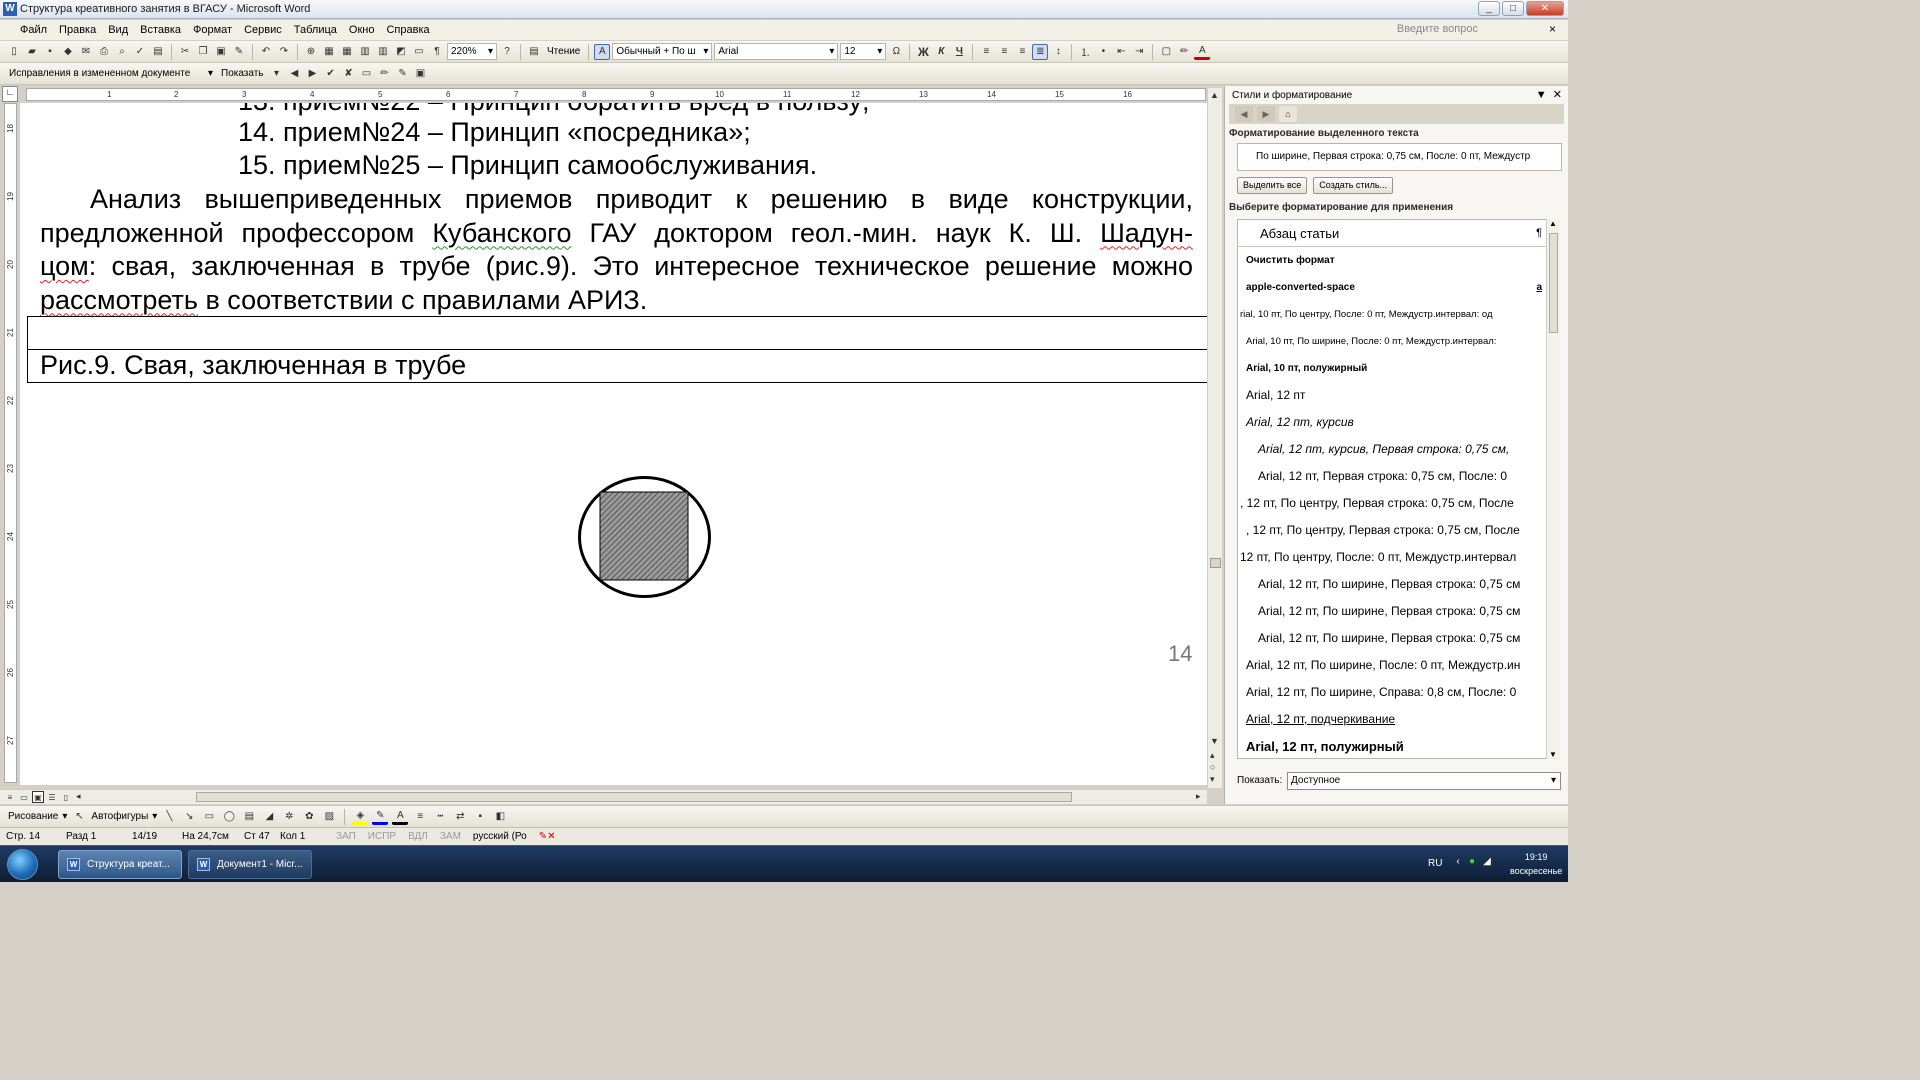  What do you see at coordinates (1085, 52) in the screenshot?
I see `numbering-icon: ⒈` at bounding box center [1085, 52].